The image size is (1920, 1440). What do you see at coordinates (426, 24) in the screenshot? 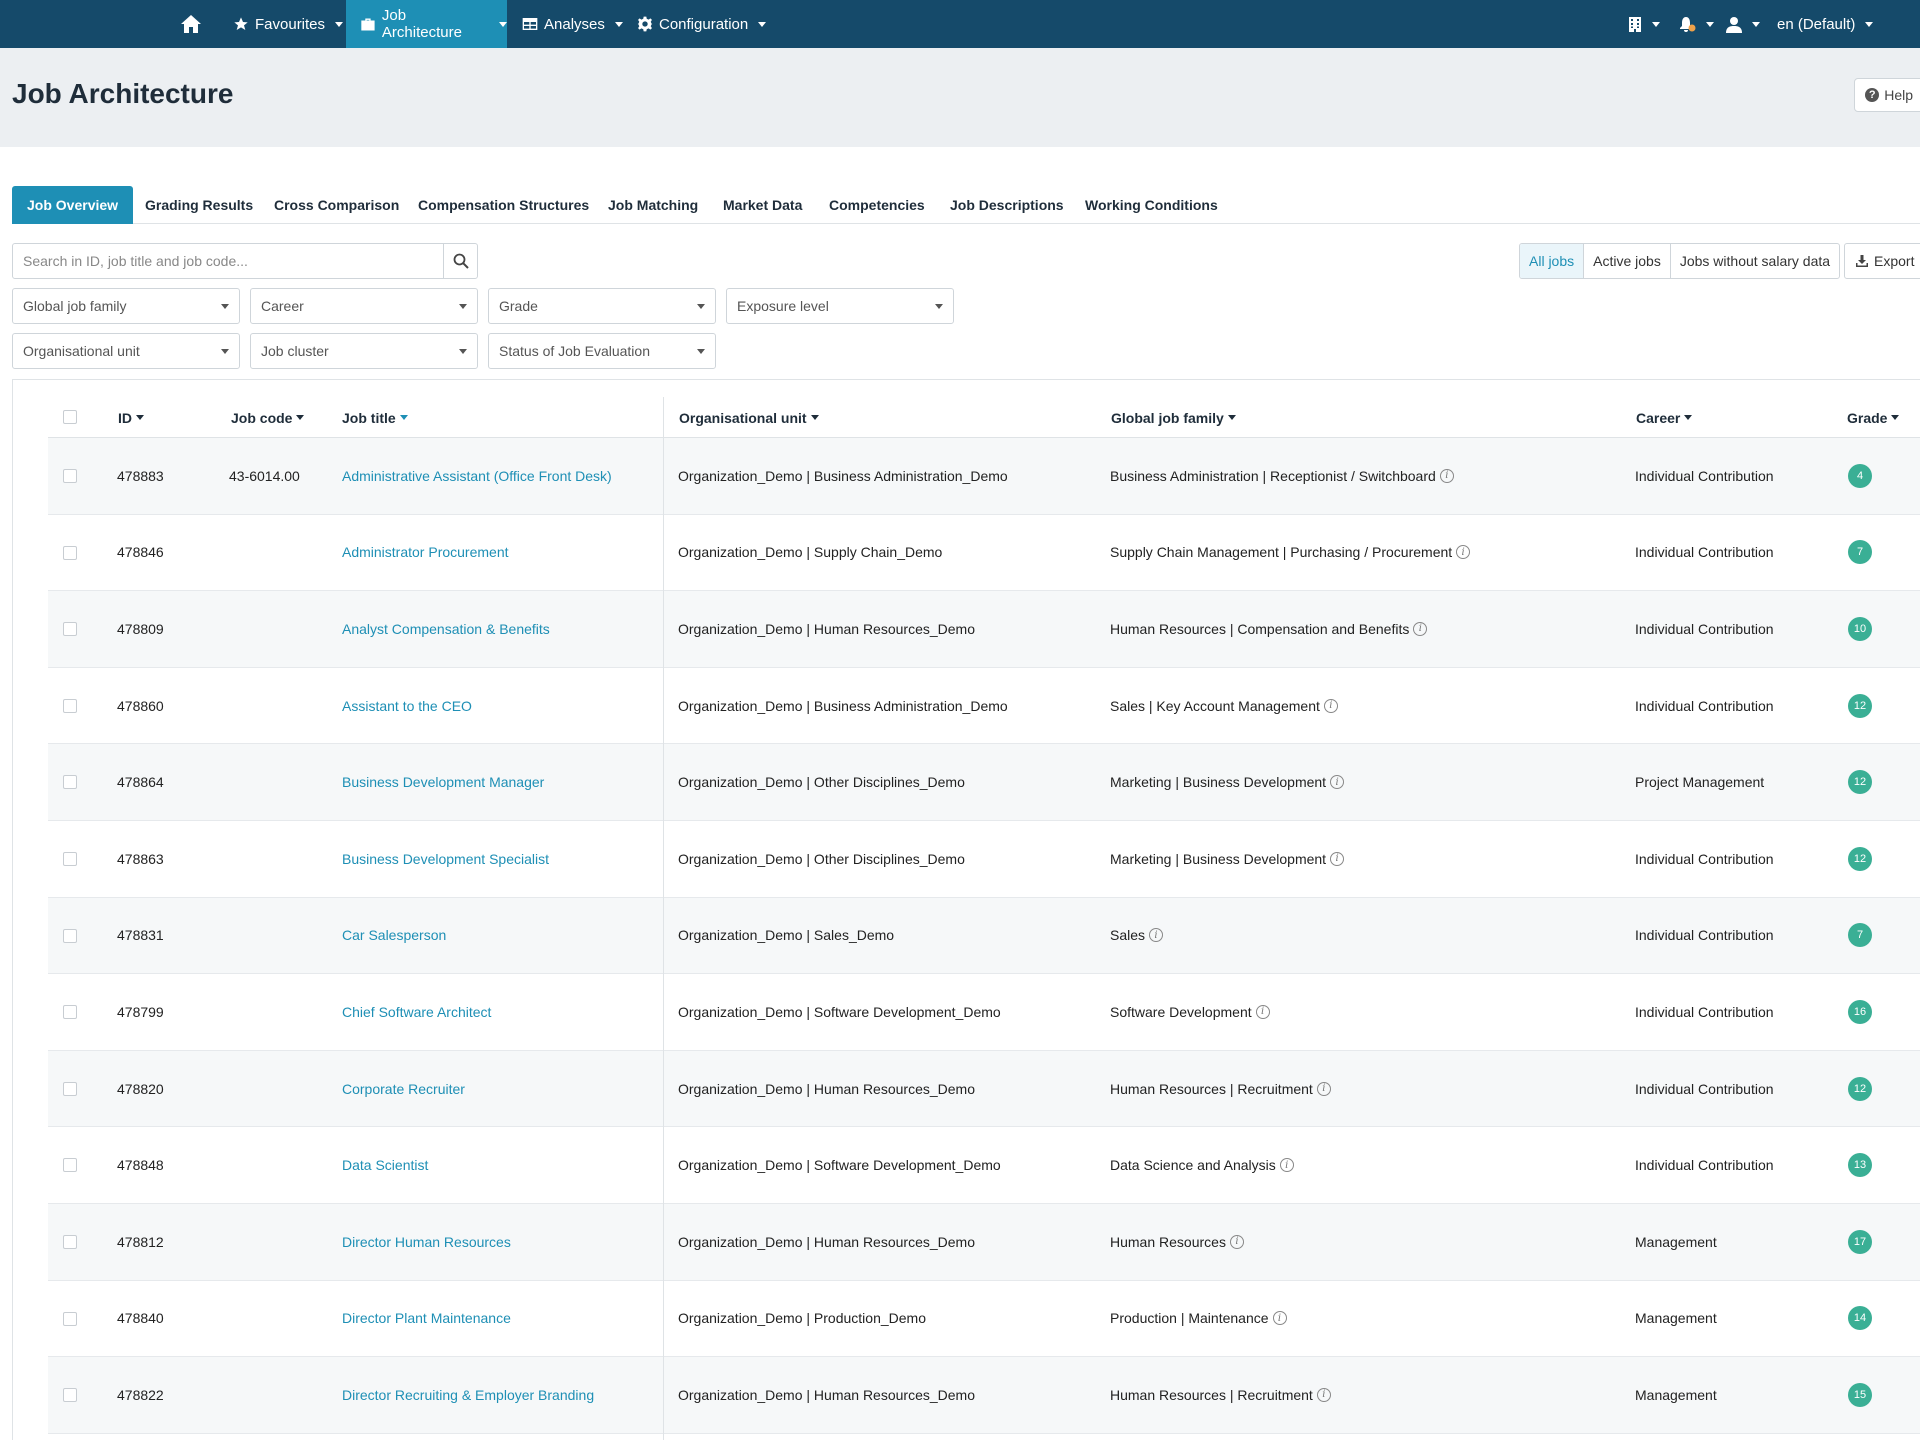
I see `nav-job-architecture: Job Architecture` at bounding box center [426, 24].